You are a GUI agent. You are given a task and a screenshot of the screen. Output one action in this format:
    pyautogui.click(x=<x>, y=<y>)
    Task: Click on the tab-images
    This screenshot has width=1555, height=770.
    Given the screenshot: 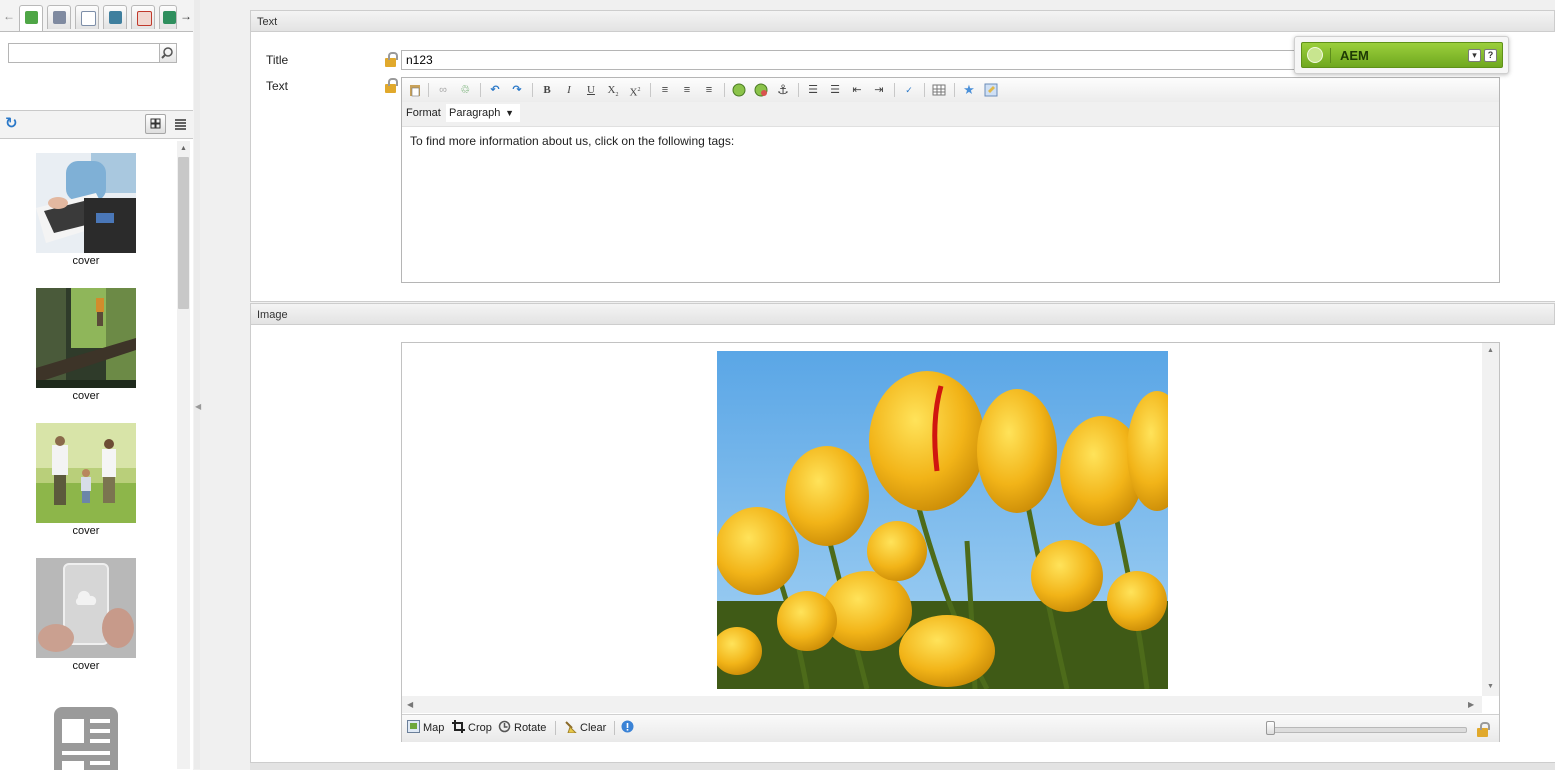 What is the action you would take?
    pyautogui.click(x=31, y=18)
    